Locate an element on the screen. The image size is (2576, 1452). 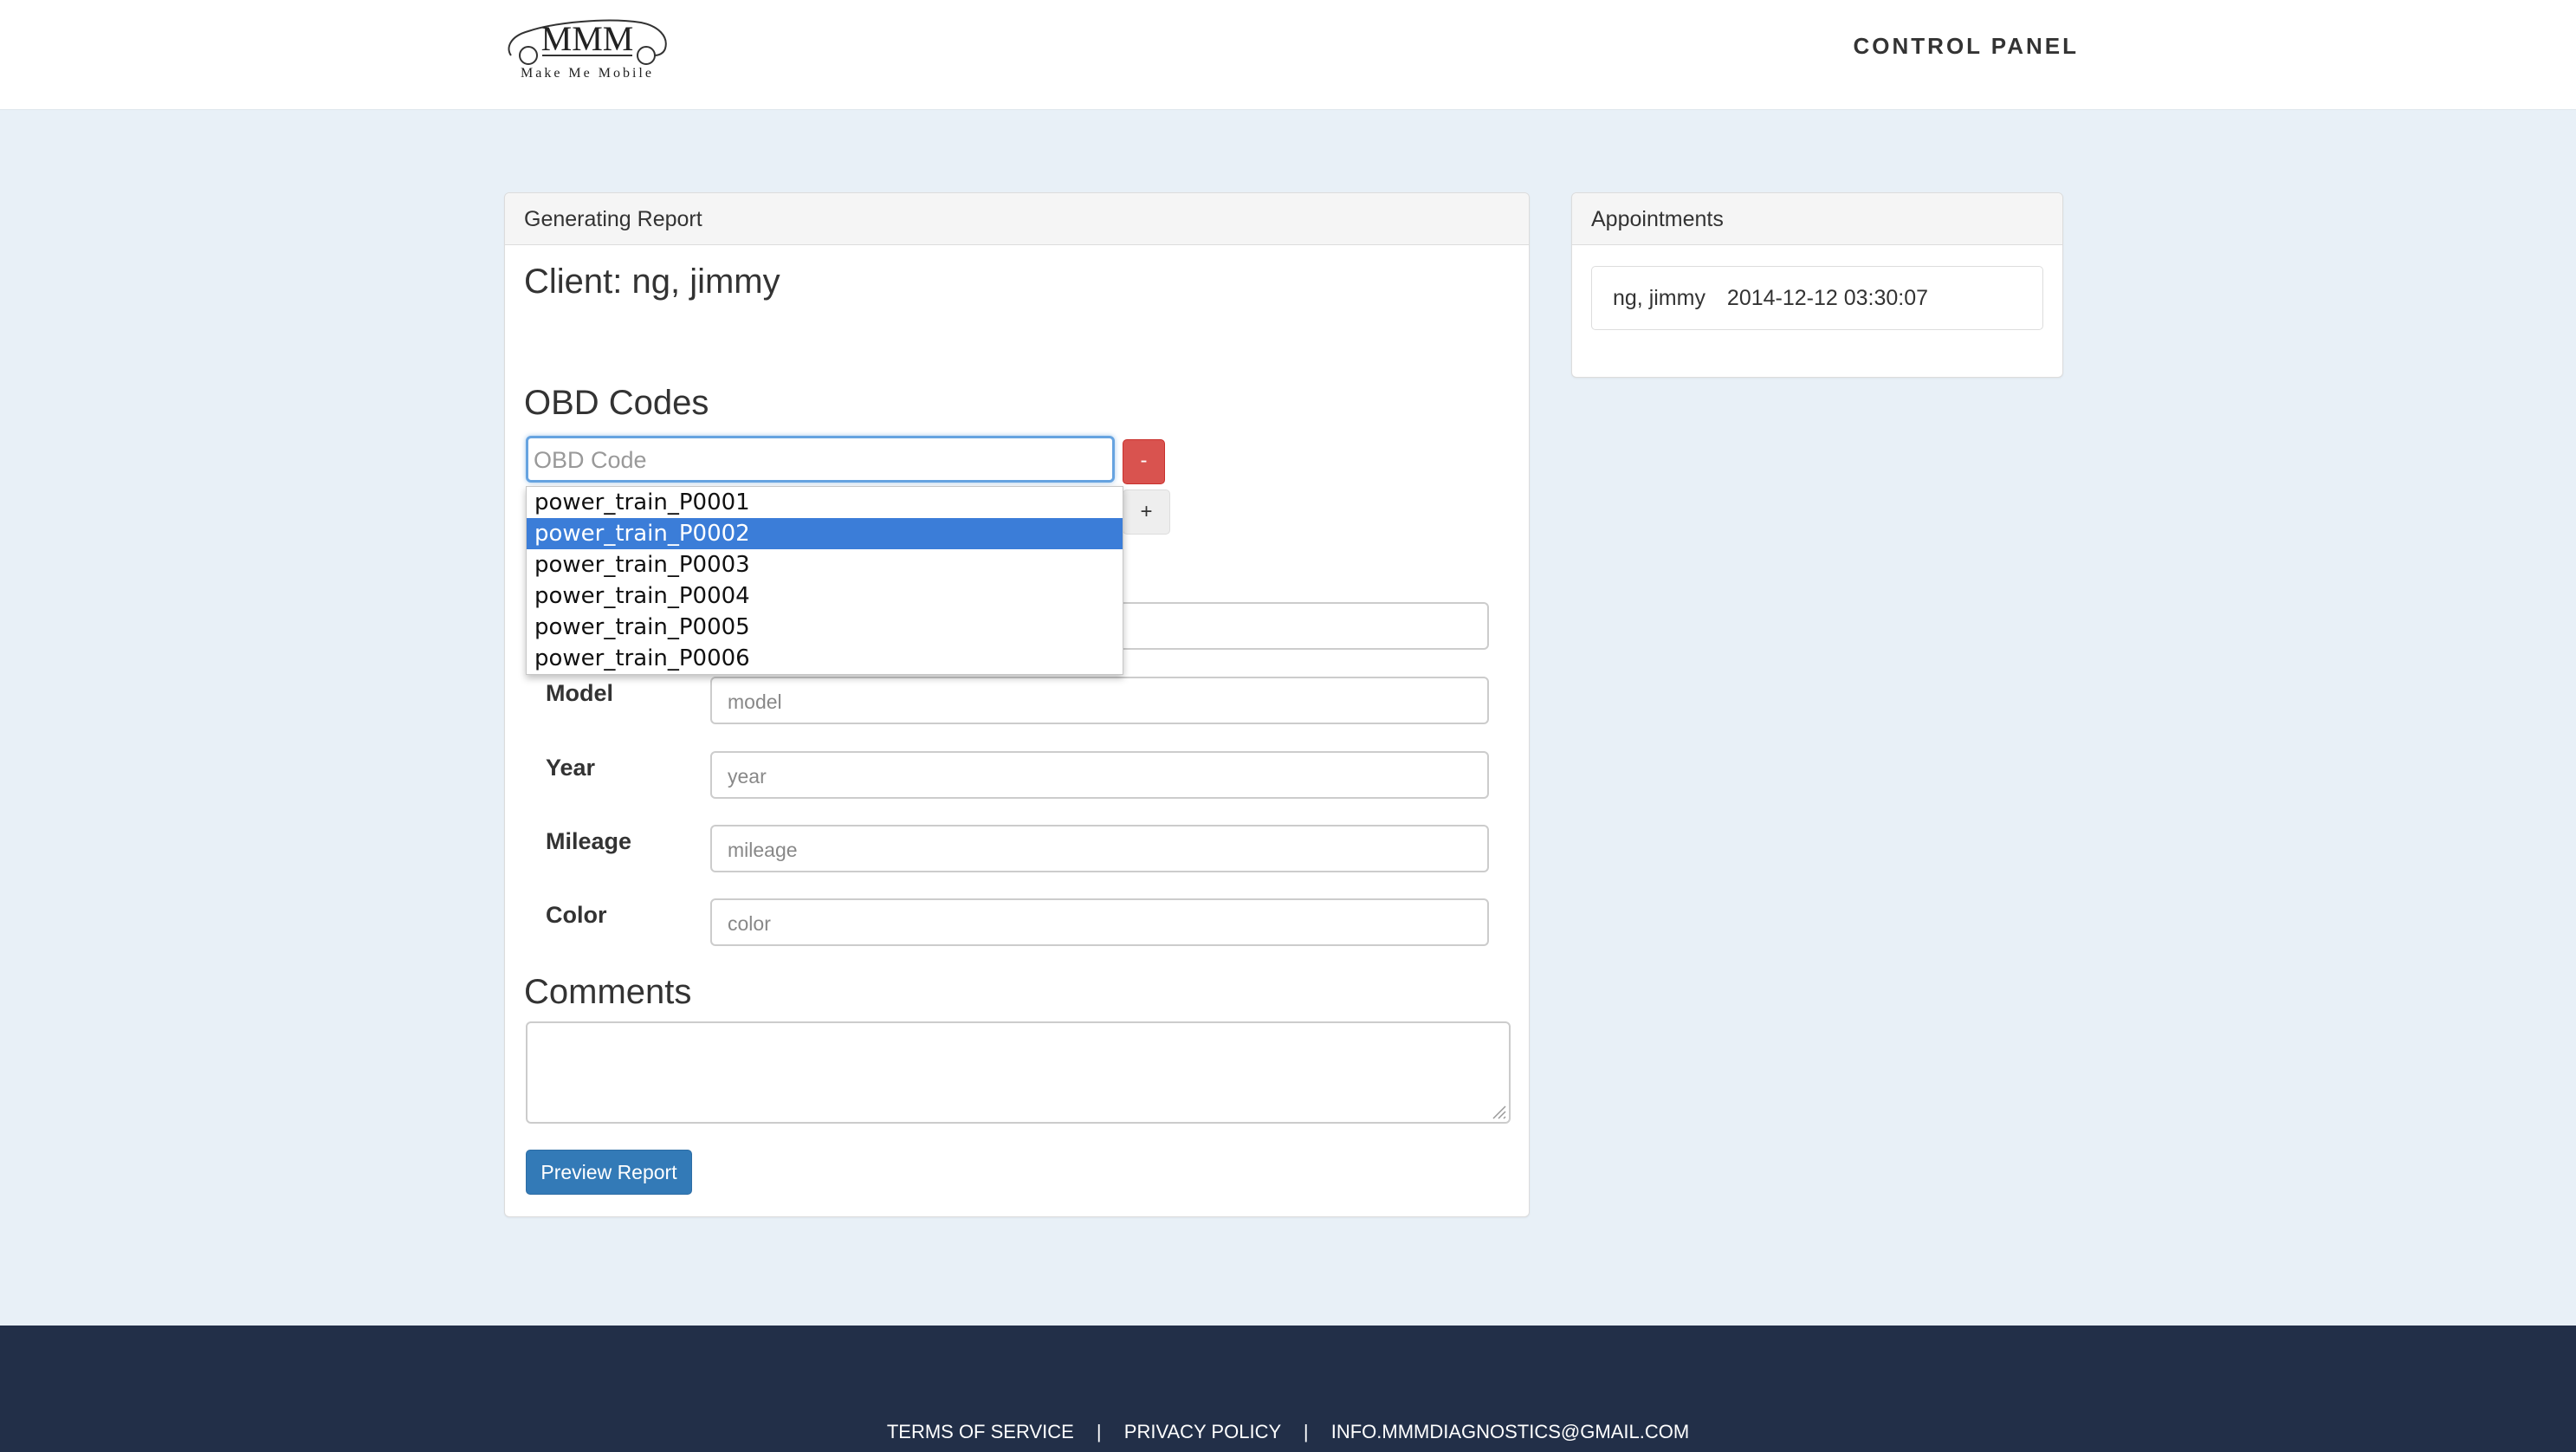
year-field-row: Year year is located at coordinates (1018, 775).